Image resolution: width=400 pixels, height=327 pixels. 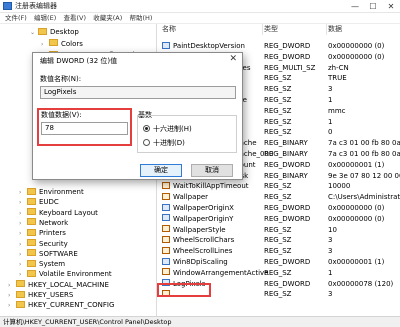 I want to click on value-data-cell: 1, so click(x=330, y=121).